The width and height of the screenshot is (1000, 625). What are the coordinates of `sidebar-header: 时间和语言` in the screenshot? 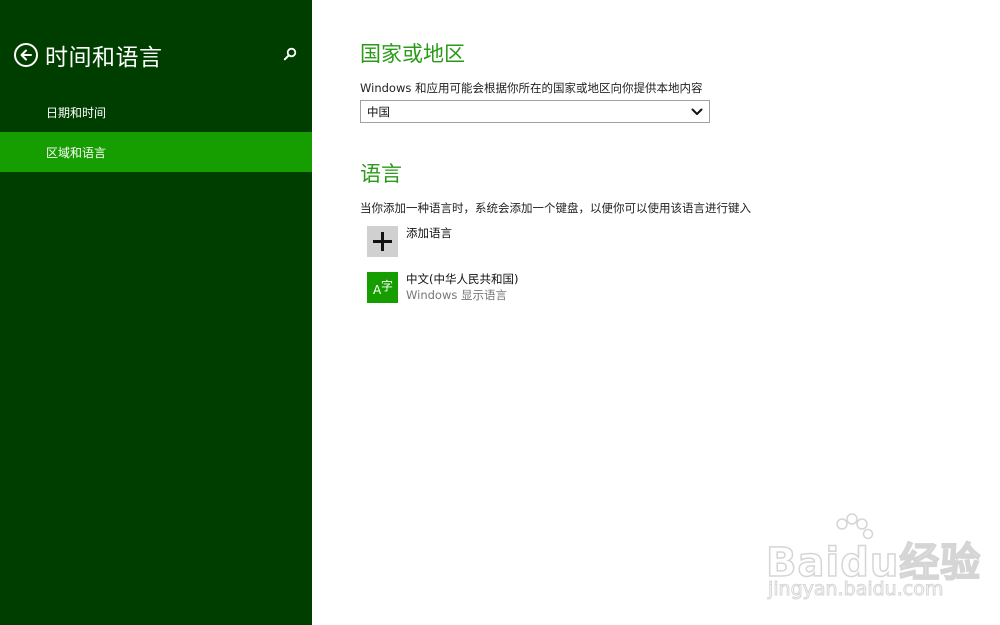 It's located at (88, 55).